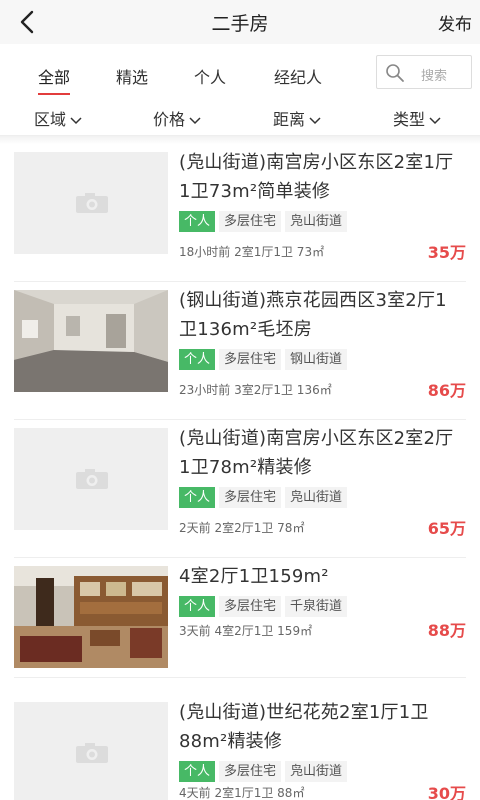 This screenshot has height=800, width=480. What do you see at coordinates (434, 76) in the screenshot?
I see `search-placeholder: 搜索` at bounding box center [434, 76].